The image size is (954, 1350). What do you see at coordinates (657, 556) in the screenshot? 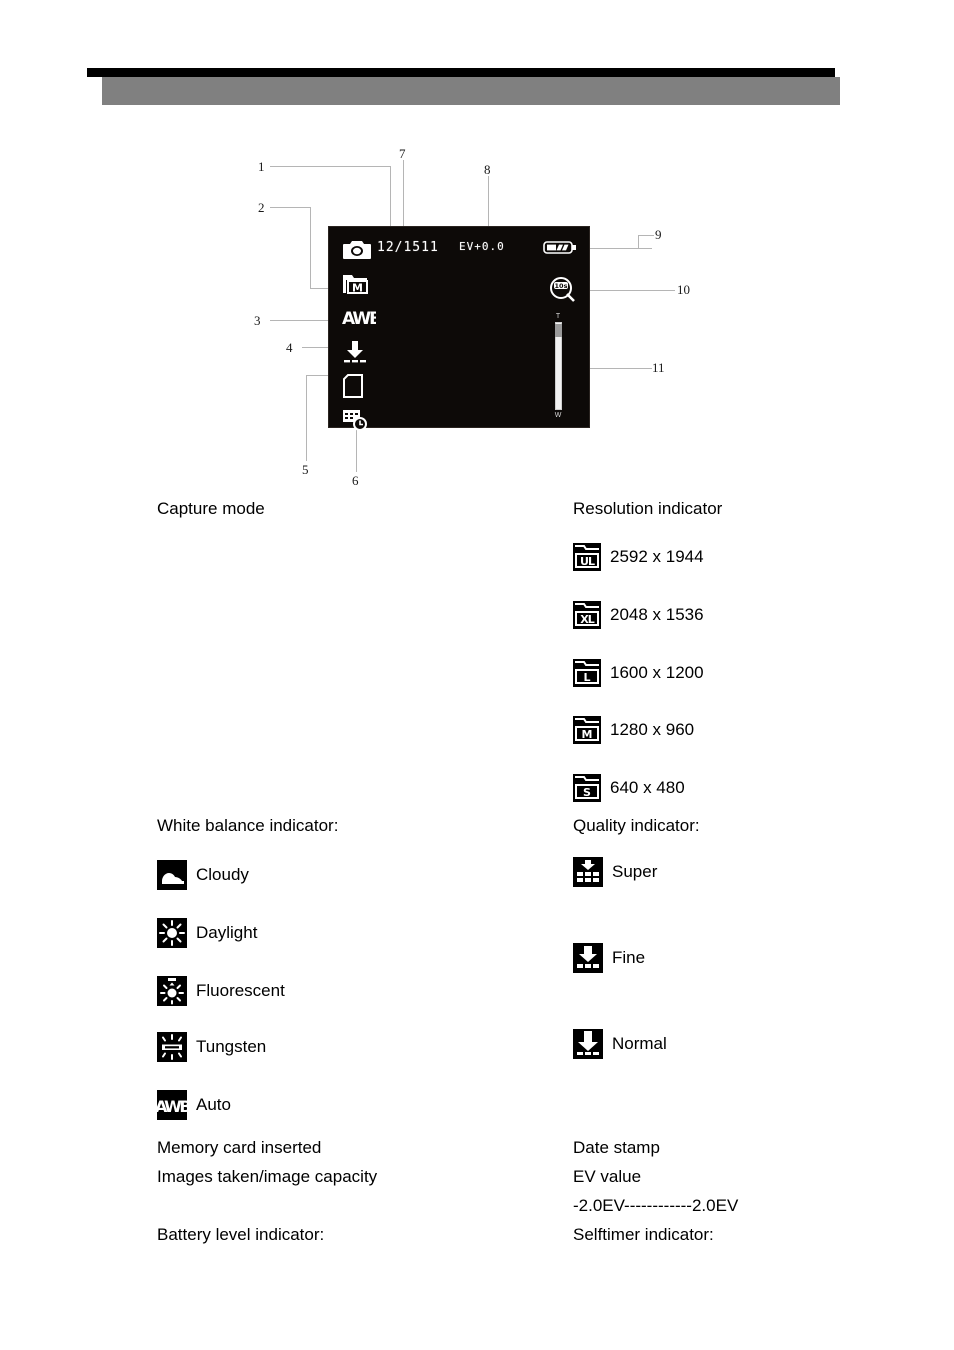
I see `resolution-item-ul-label: 2592 x 1944` at bounding box center [657, 556].